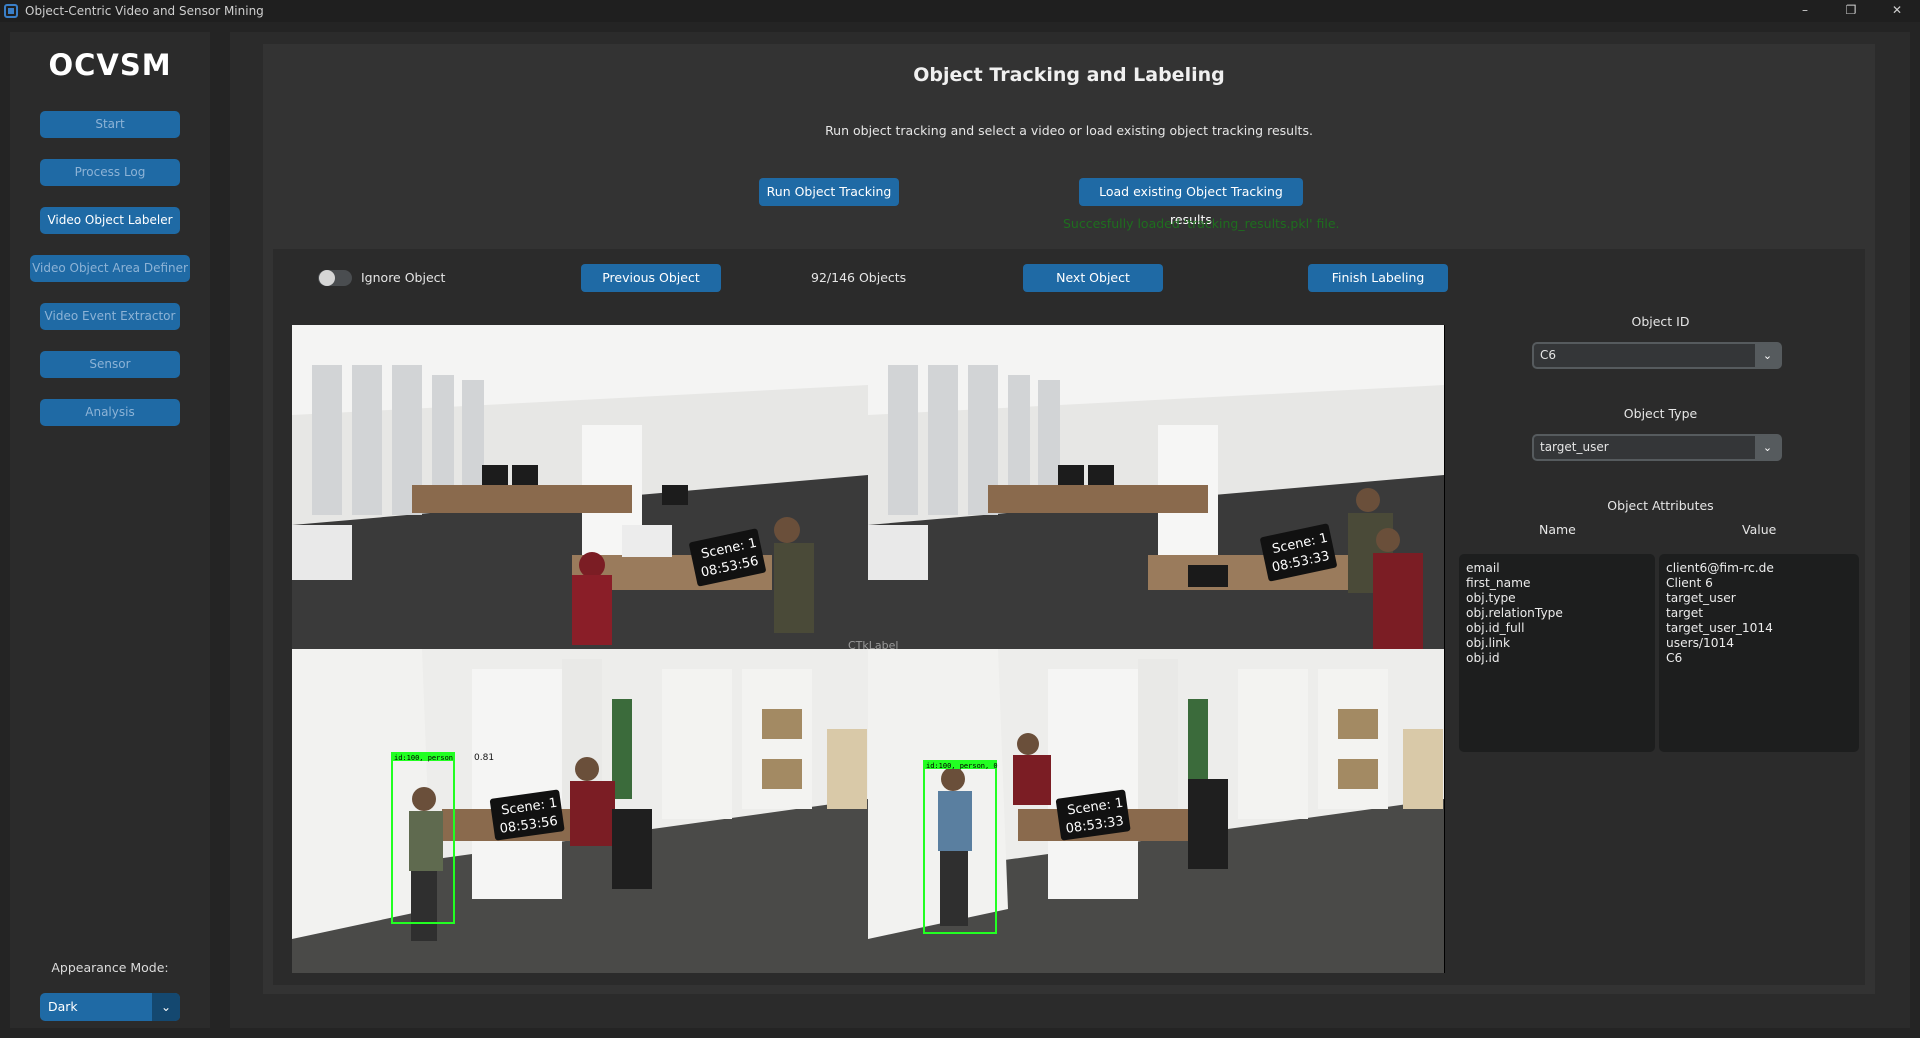 The width and height of the screenshot is (1920, 1038). I want to click on attr-name: obj.id_full, so click(1495, 628).